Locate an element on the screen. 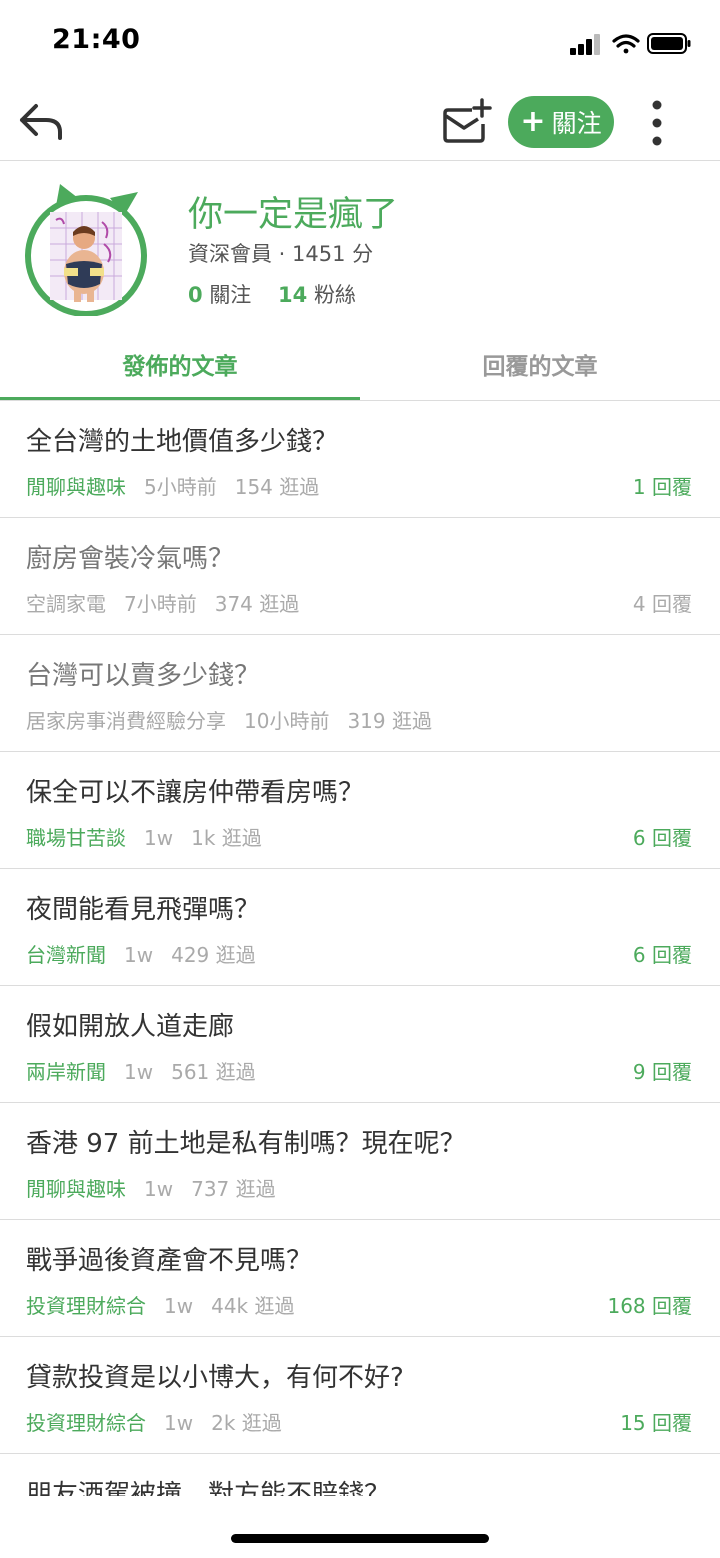 This screenshot has height=1558, width=720. post-meta: 台灣新聞 1w 429 逛過 is located at coordinates (141, 953).